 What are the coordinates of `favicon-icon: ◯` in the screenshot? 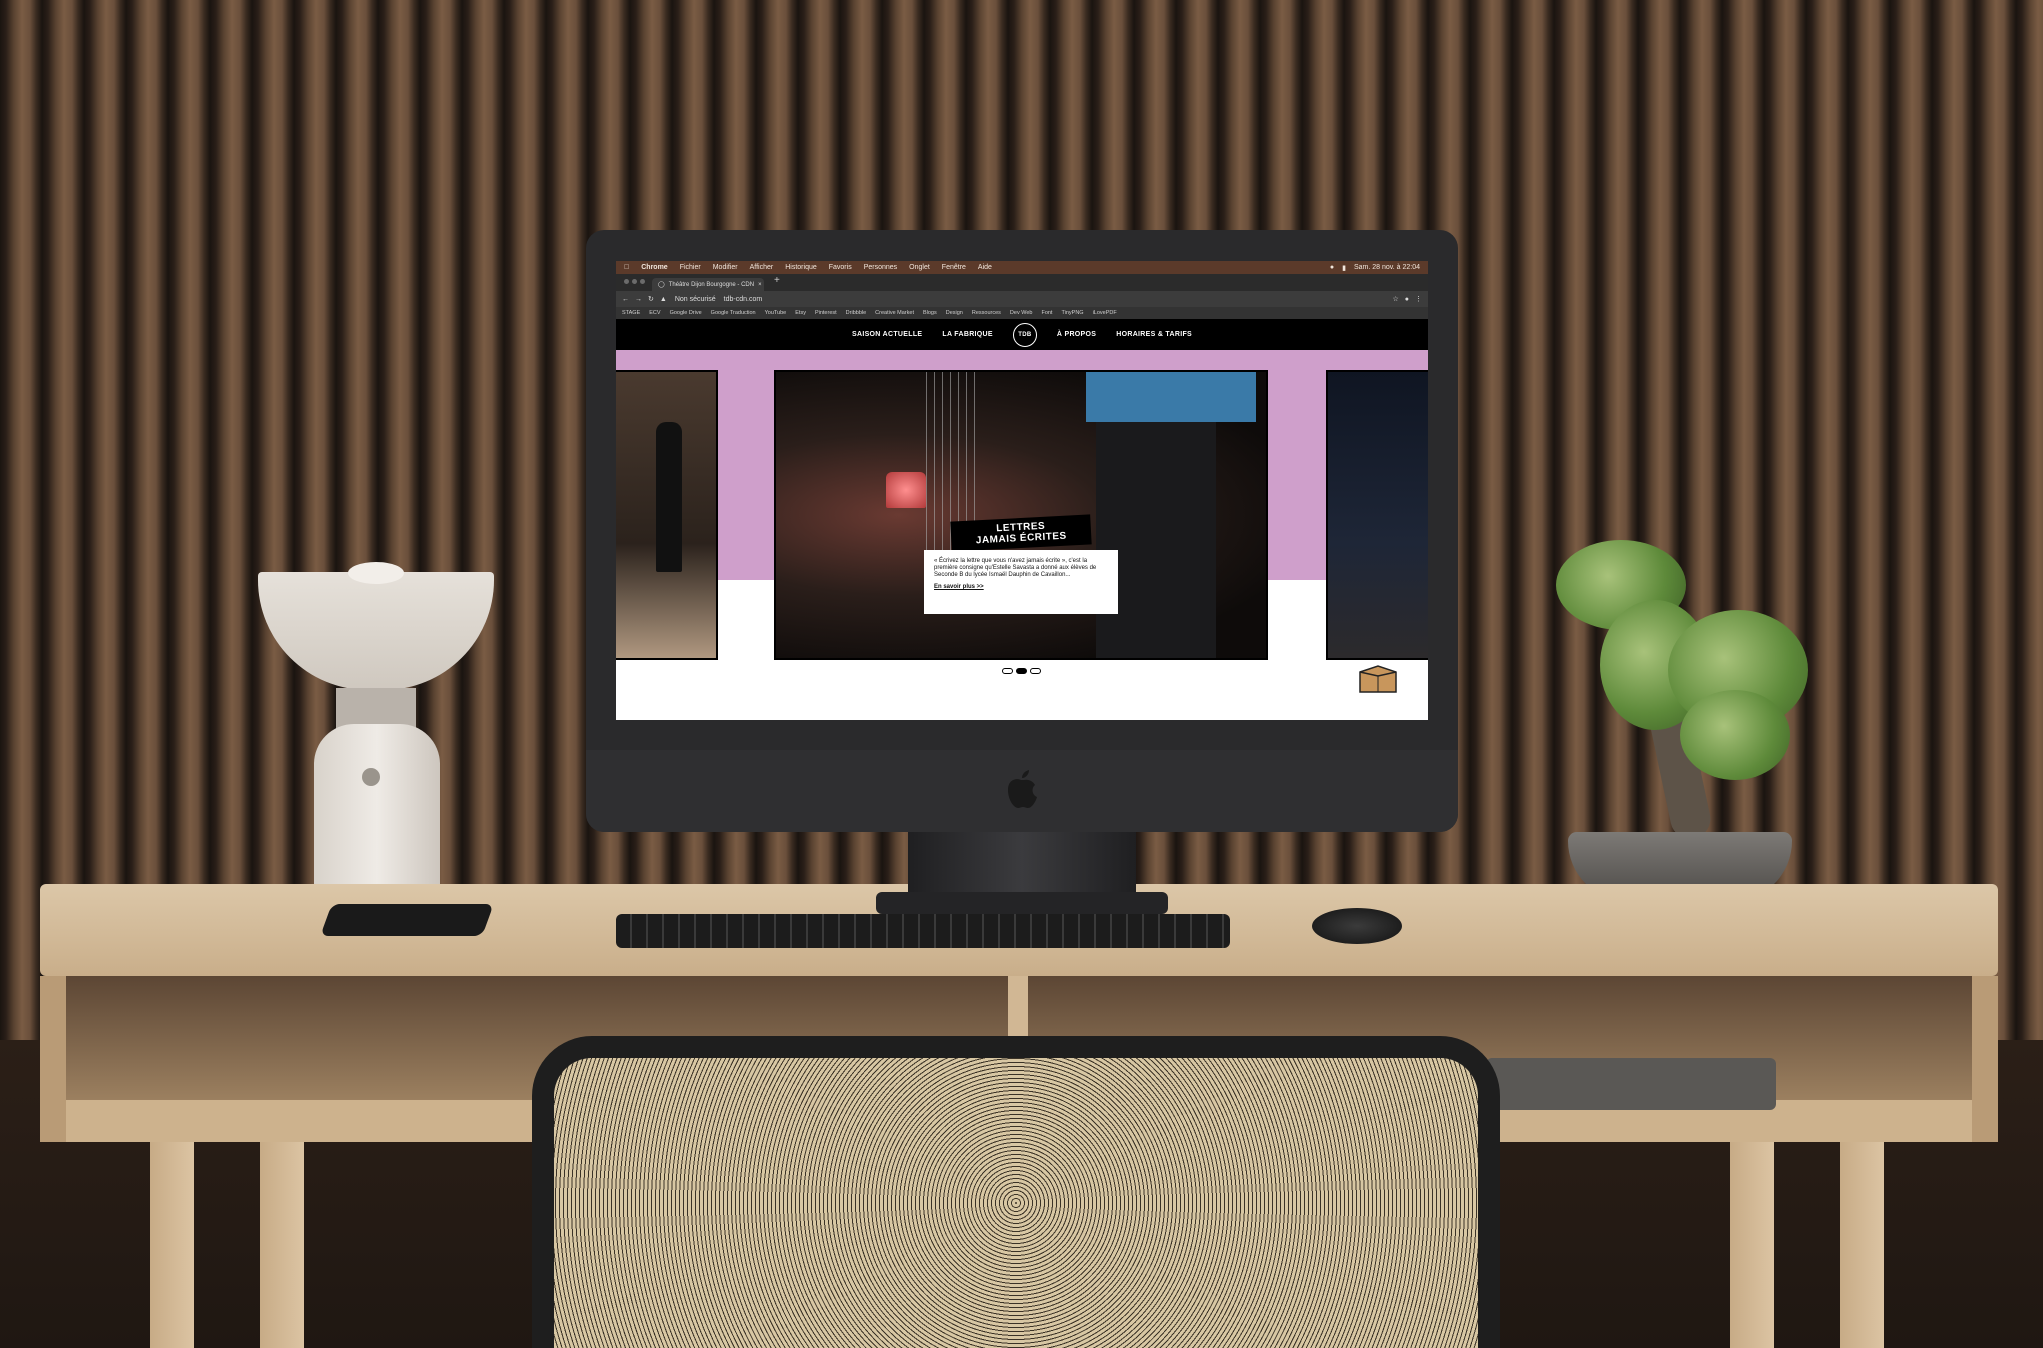 It's located at (661, 285).